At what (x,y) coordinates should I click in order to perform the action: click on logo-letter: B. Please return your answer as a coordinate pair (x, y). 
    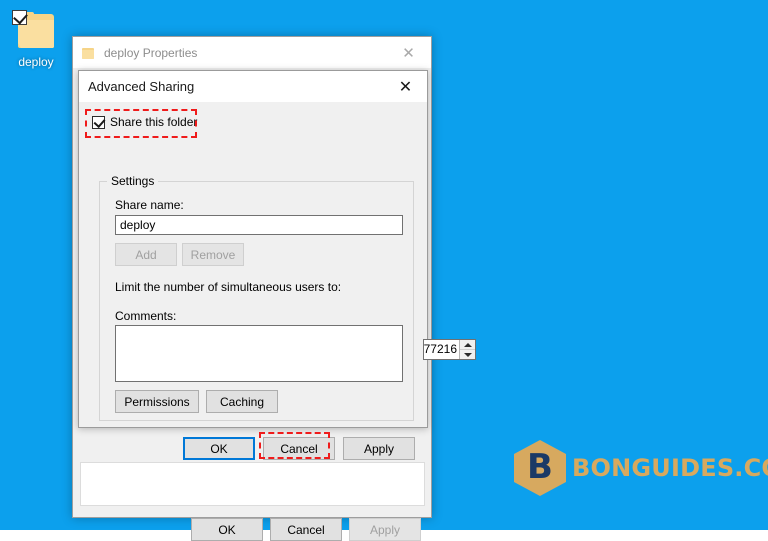
    Looking at the image, I should click on (540, 467).